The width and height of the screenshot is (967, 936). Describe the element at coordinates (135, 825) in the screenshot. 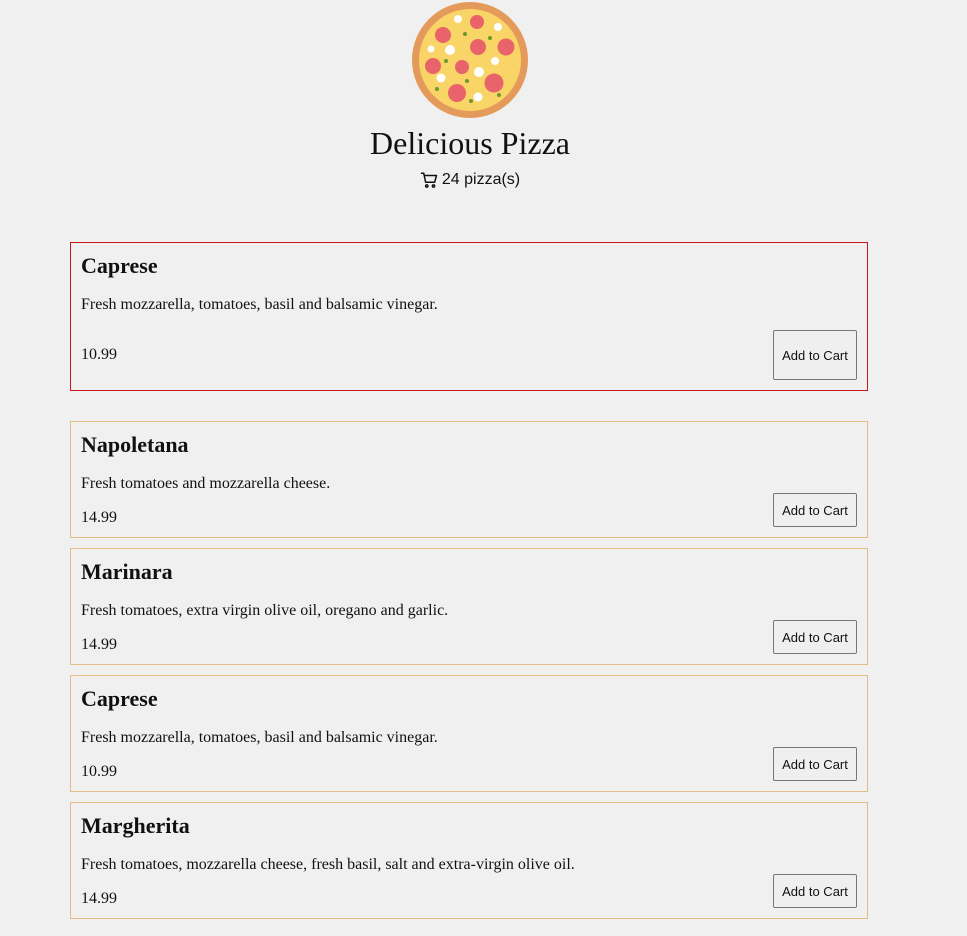

I see `pizza-name: Margherita` at that location.